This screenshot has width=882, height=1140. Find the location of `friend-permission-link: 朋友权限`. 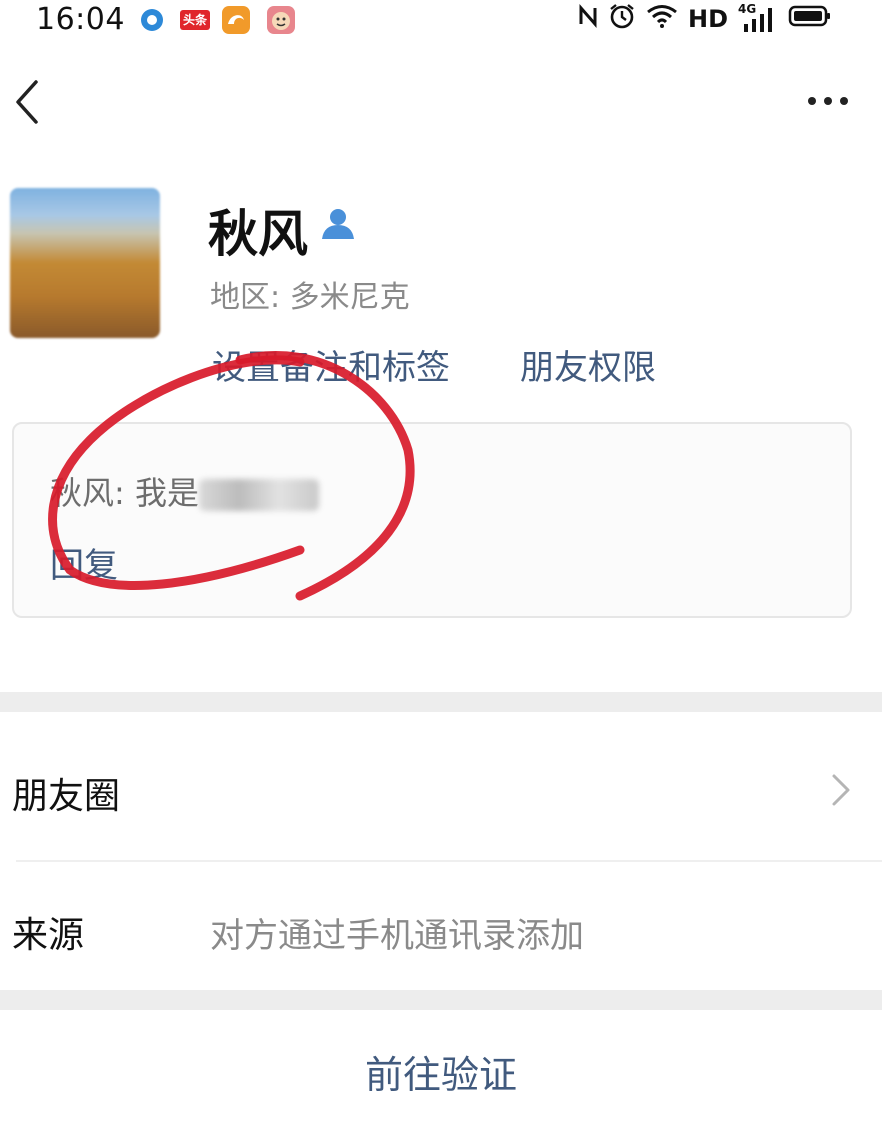

friend-permission-link: 朋友权限 is located at coordinates (588, 364).